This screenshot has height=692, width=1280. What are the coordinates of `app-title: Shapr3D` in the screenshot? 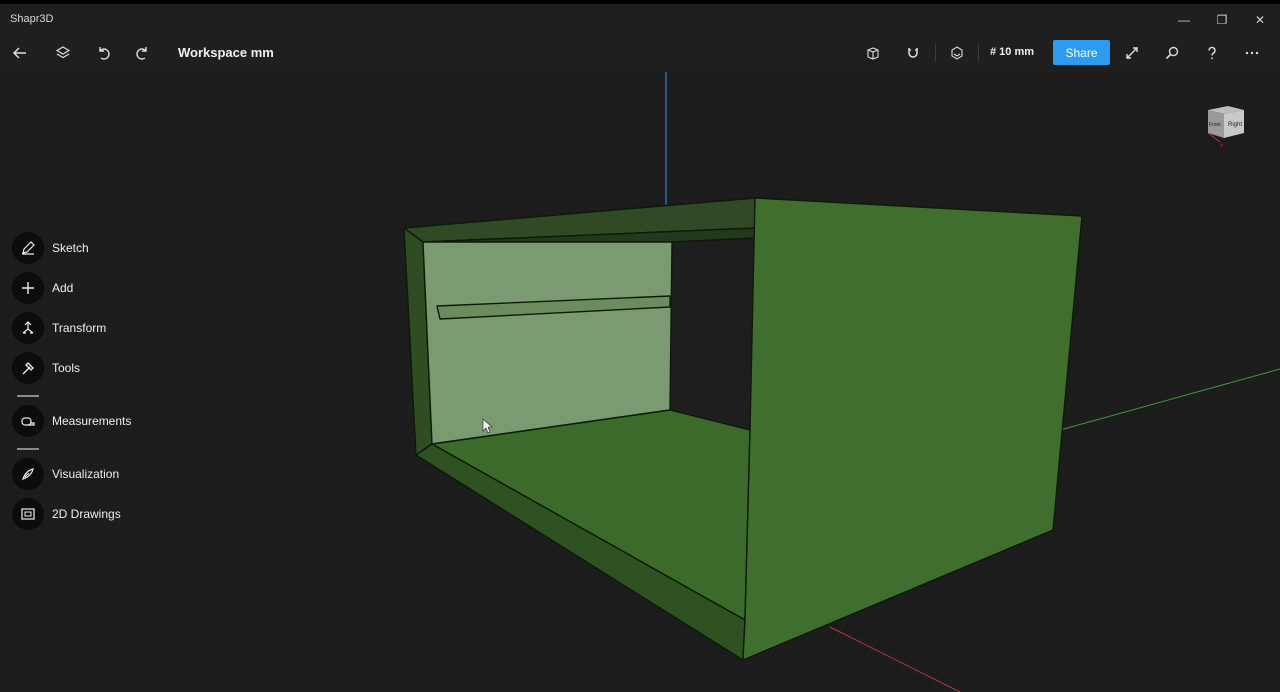 It's located at (32, 19).